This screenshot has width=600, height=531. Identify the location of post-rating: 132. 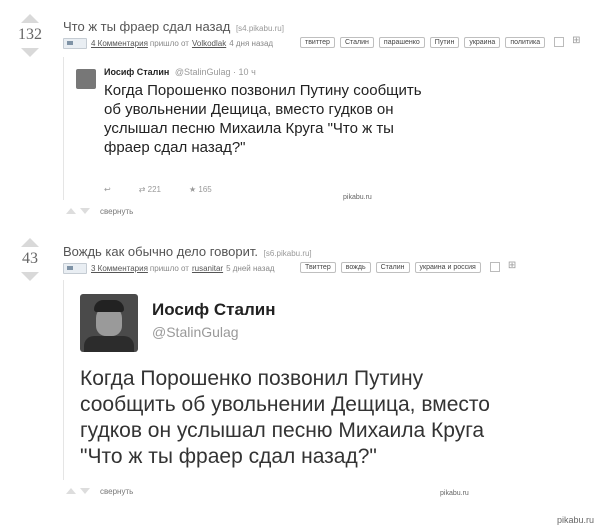
(30, 34).